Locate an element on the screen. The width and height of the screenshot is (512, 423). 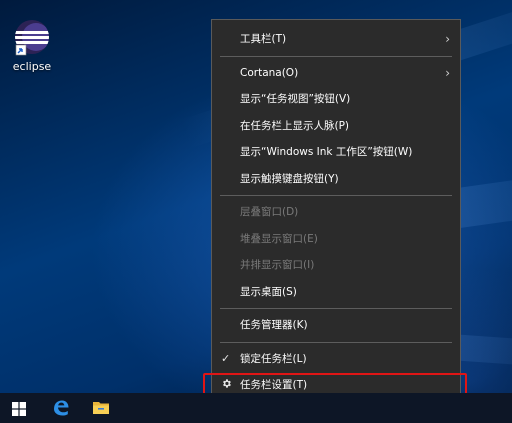
menu-item-label: 显示桌面(S) is located at coordinates (268, 291).